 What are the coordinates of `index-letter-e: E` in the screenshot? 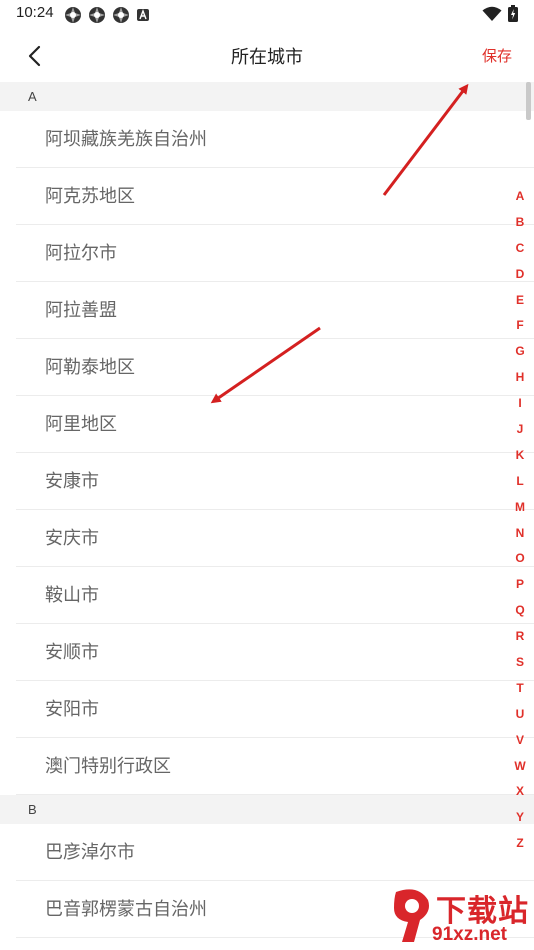 It's located at (520, 301).